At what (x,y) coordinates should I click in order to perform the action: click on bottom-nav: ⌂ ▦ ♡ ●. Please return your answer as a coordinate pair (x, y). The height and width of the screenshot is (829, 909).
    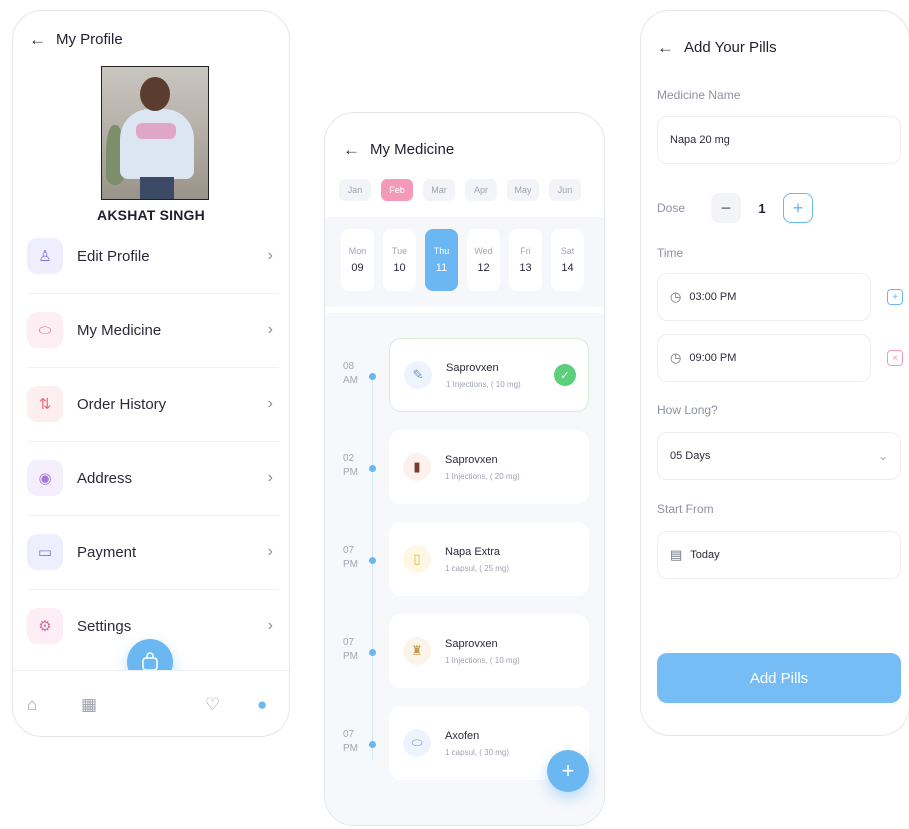
    Looking at the image, I should click on (151, 703).